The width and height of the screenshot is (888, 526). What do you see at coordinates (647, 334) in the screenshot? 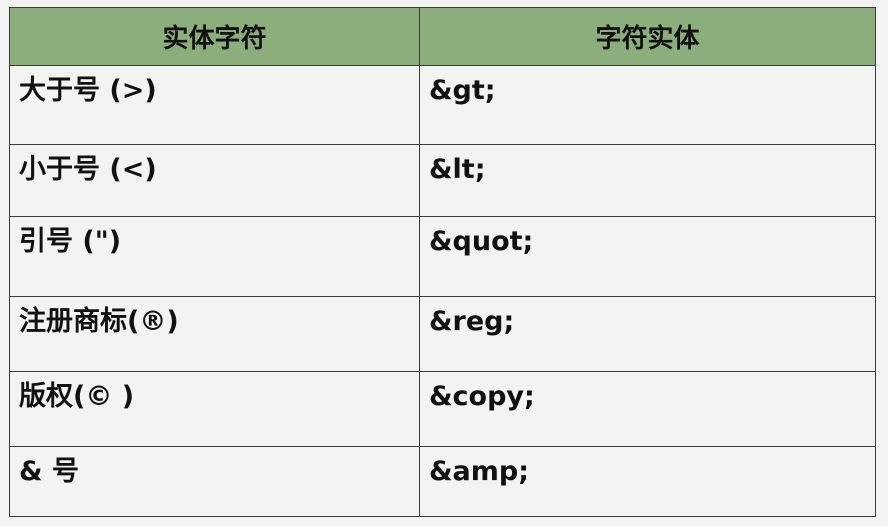
I see `entity-cell: &reg;` at bounding box center [647, 334].